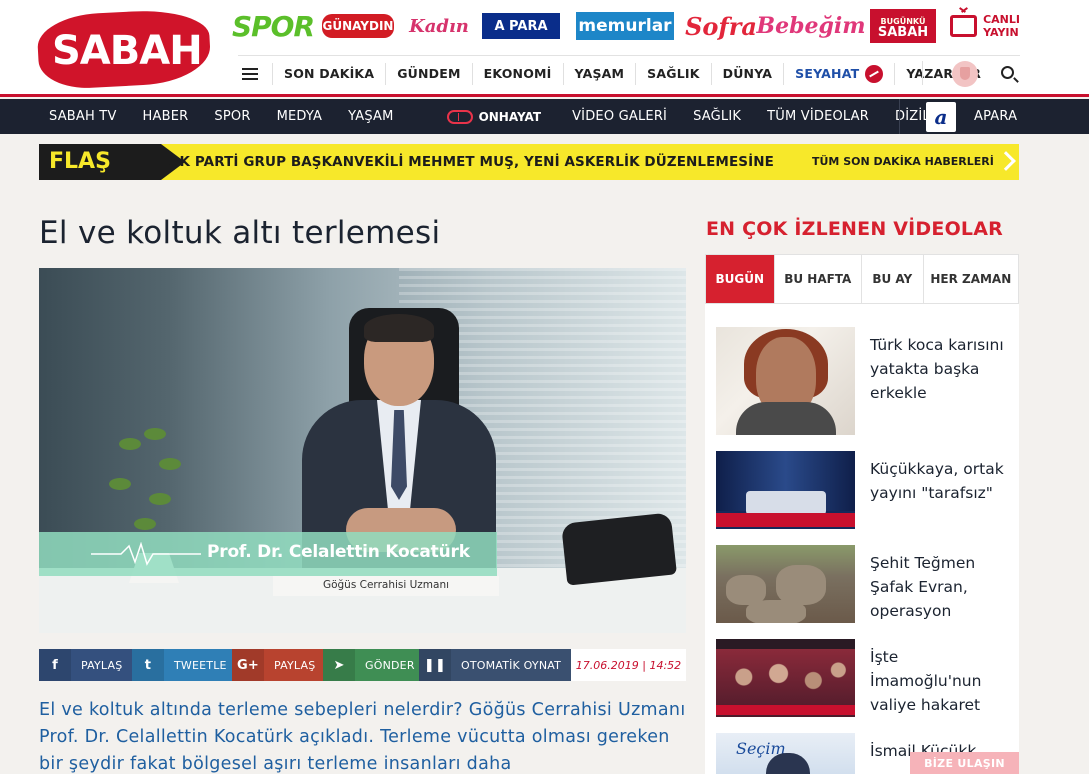 Image resolution: width=1089 pixels, height=774 pixels. What do you see at coordinates (874, 73) in the screenshot?
I see `airline-icon` at bounding box center [874, 73].